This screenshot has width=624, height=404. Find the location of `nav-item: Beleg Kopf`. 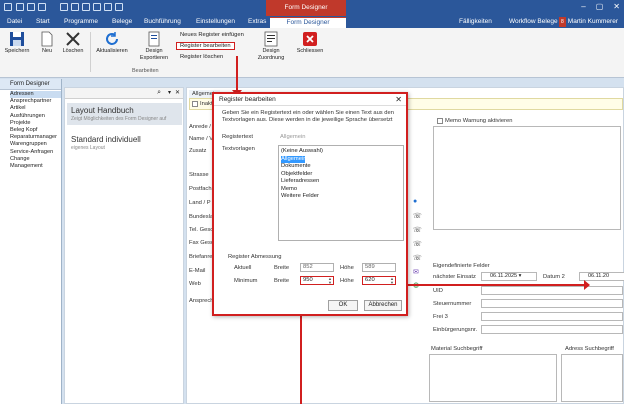

nav-item: Beleg Kopf is located at coordinates (35, 130).